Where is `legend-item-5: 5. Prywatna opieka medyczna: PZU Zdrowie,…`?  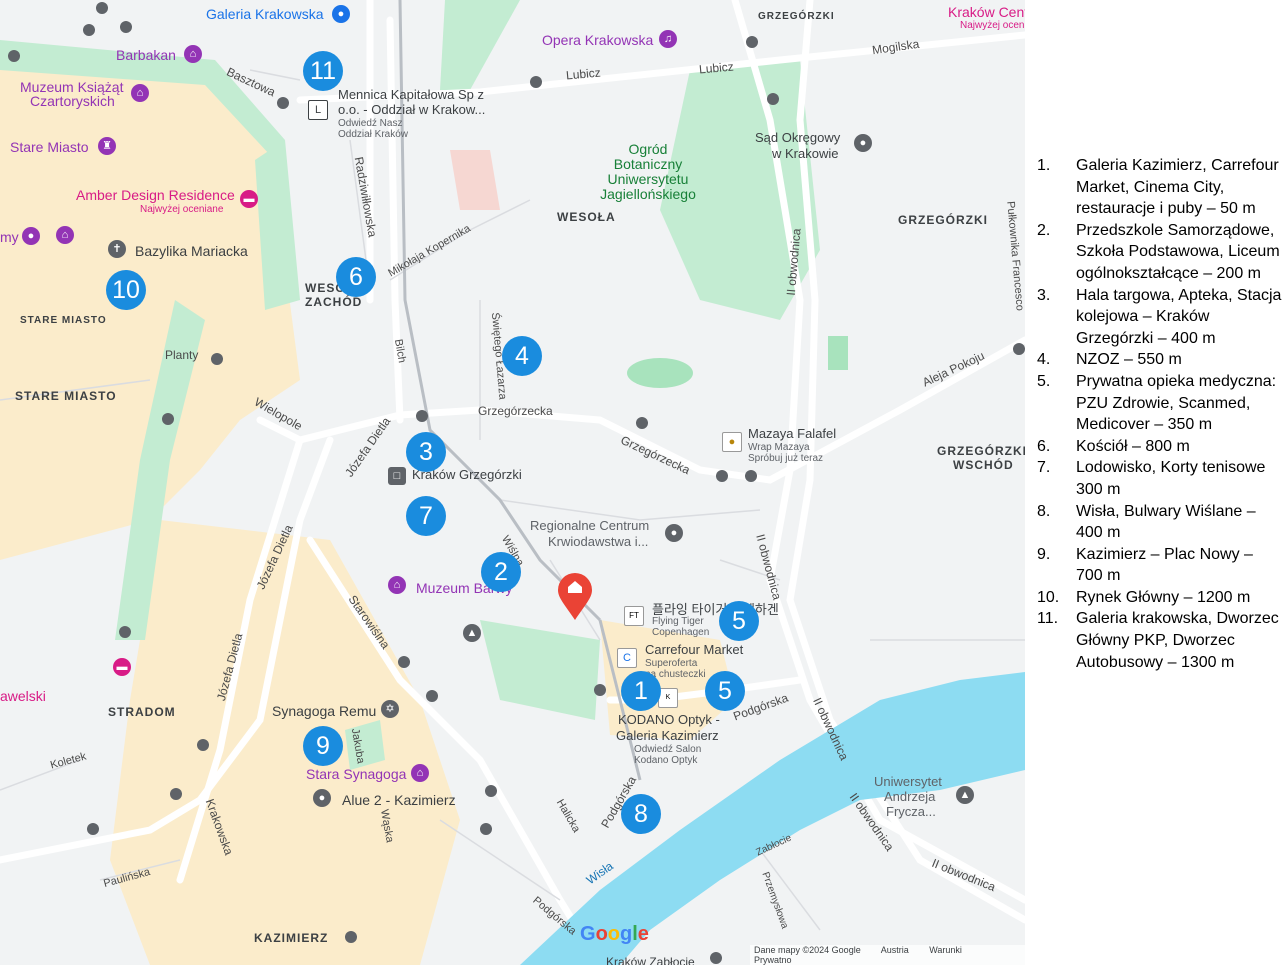
legend-item-5: 5. Prywatna opieka medyczna: PZU Zdrowie,… is located at coordinates (1154, 403).